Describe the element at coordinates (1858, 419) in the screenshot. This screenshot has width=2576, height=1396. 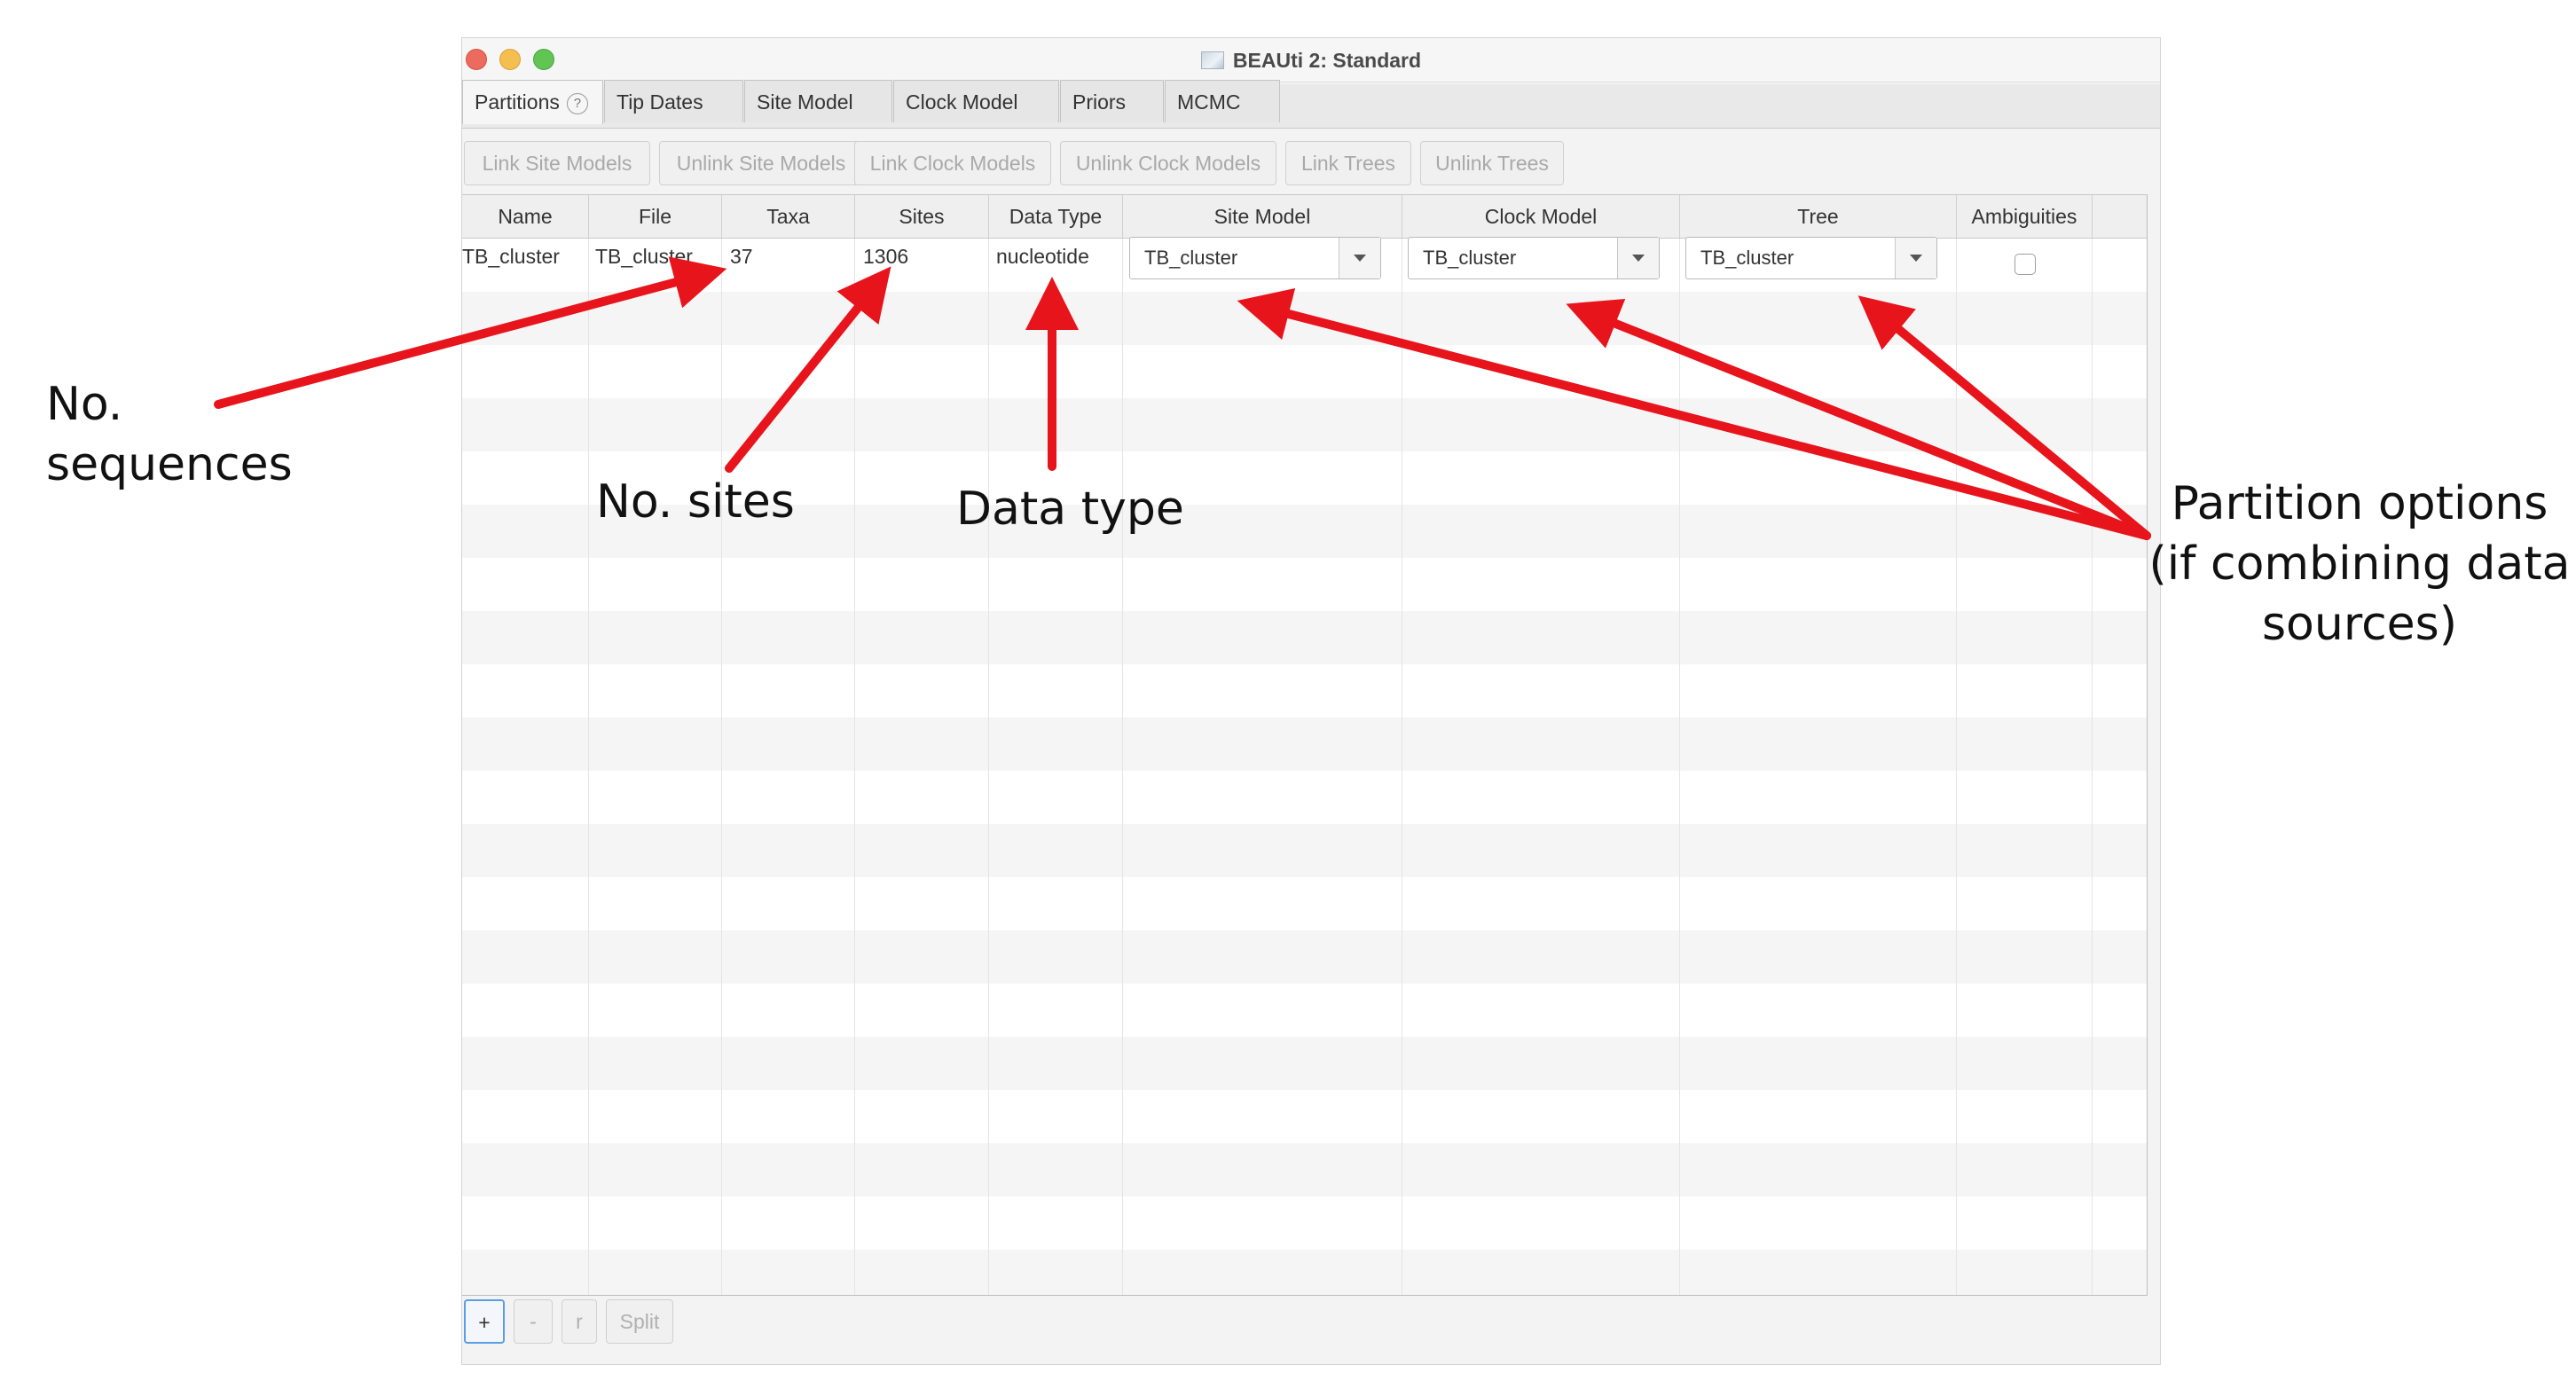
I see `arrow-clock-model` at that location.